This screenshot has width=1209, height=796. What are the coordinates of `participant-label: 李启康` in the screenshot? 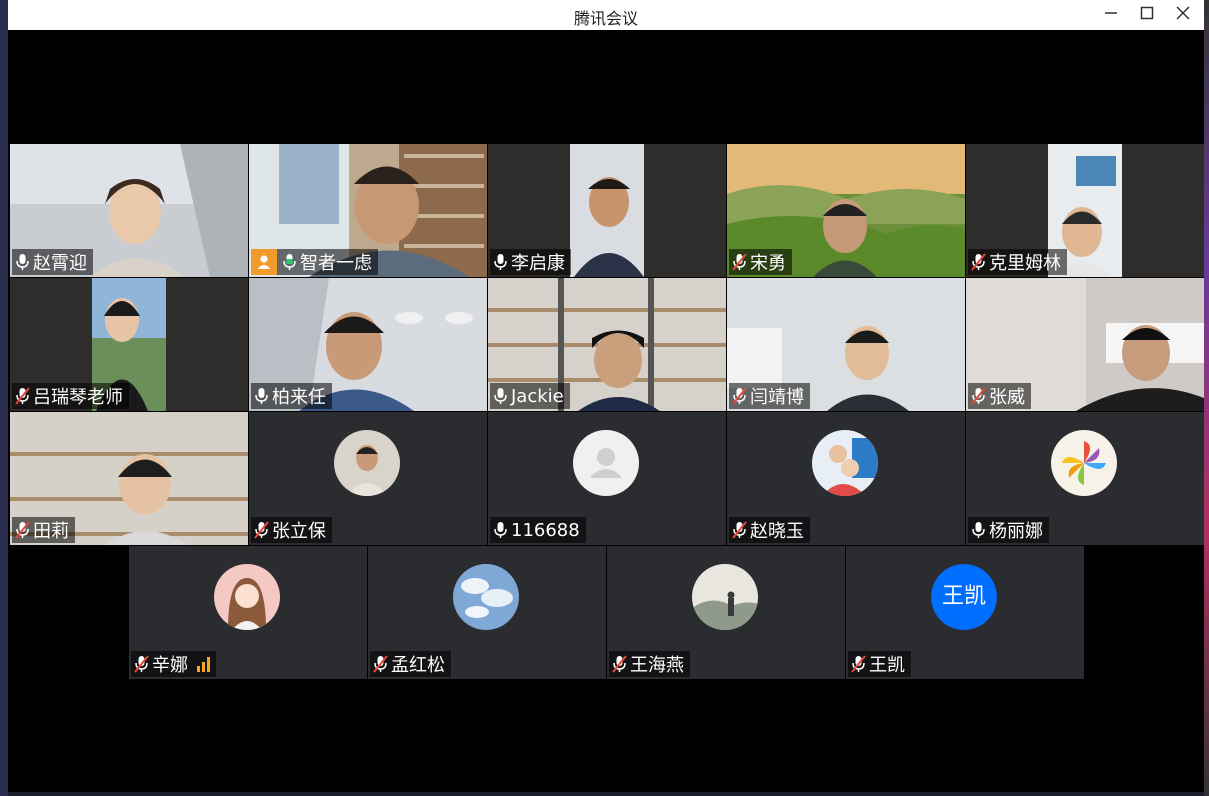 It's located at (530, 262).